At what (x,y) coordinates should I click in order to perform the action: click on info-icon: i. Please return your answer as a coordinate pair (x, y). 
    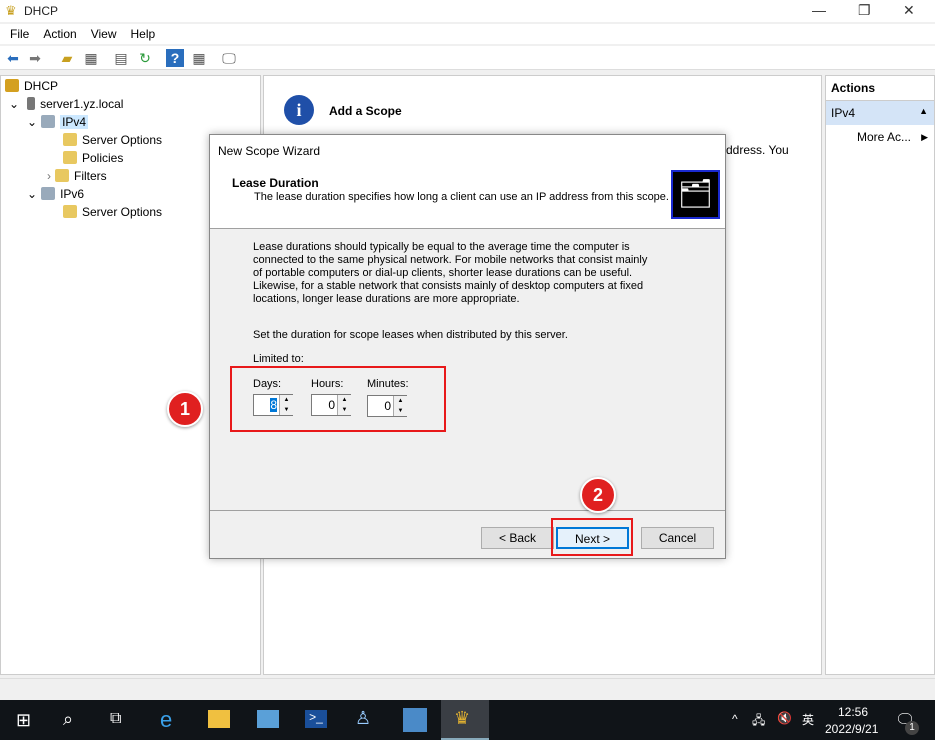
    Looking at the image, I should click on (299, 110).